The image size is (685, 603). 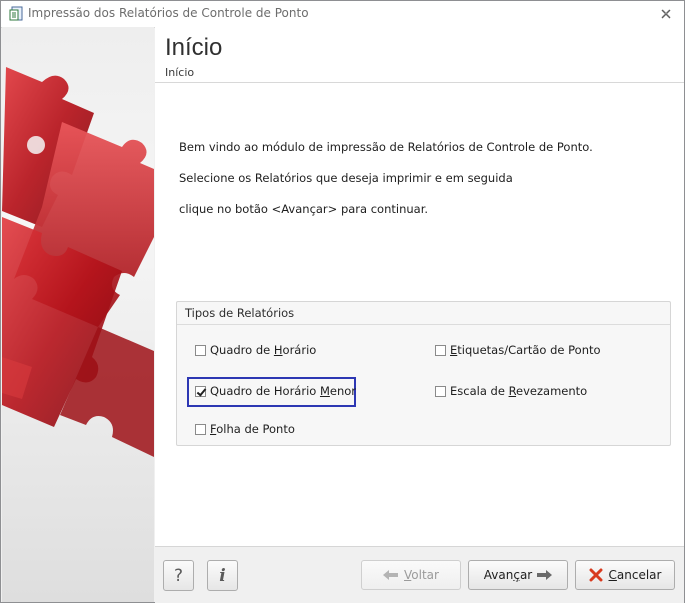 I want to click on cancel-button: Cancelar, so click(x=625, y=575).